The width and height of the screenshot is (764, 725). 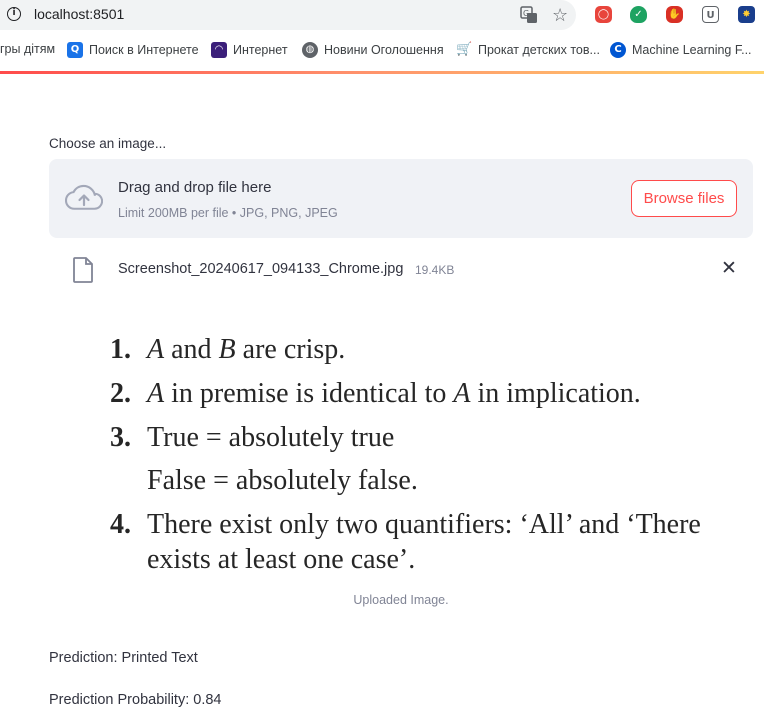 What do you see at coordinates (120, 349) in the screenshot?
I see `list-number: 1.` at bounding box center [120, 349].